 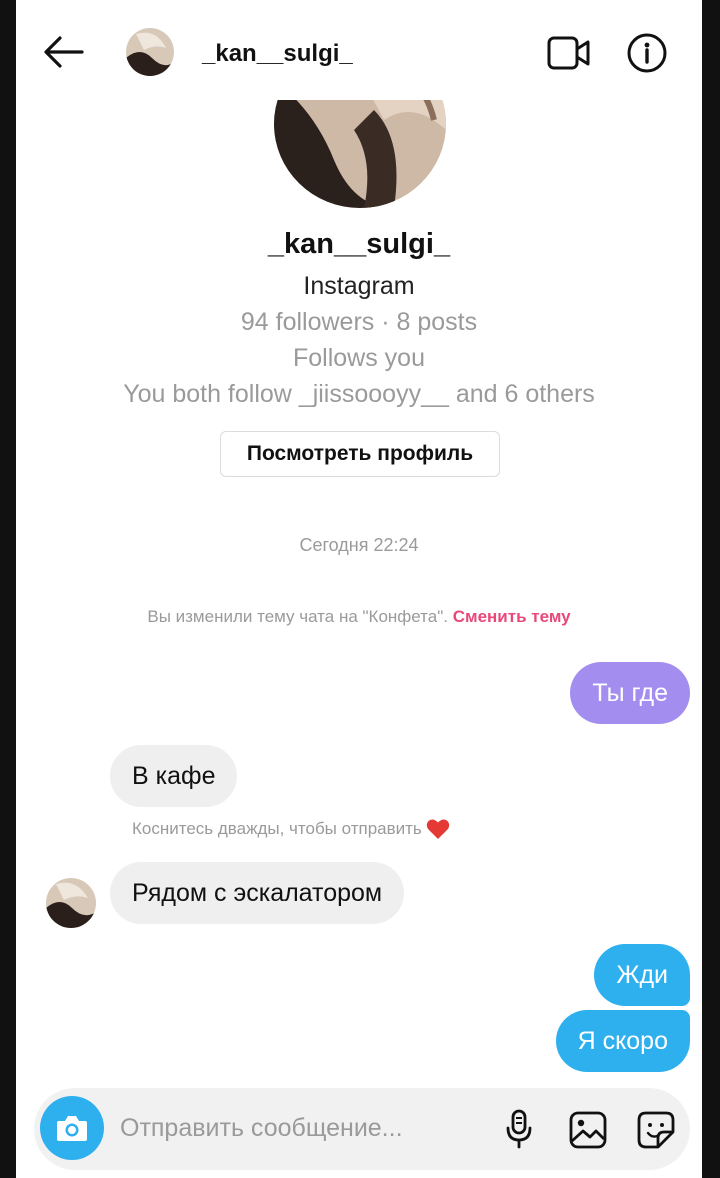 What do you see at coordinates (64, 52) in the screenshot?
I see `arrow-left-icon` at bounding box center [64, 52].